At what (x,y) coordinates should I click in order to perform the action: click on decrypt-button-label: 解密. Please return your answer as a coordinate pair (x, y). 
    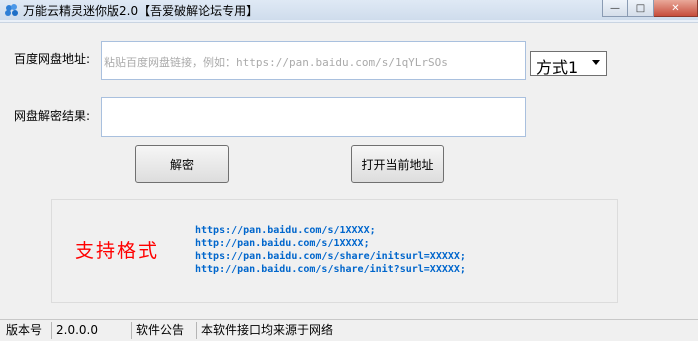
    Looking at the image, I should click on (181, 164).